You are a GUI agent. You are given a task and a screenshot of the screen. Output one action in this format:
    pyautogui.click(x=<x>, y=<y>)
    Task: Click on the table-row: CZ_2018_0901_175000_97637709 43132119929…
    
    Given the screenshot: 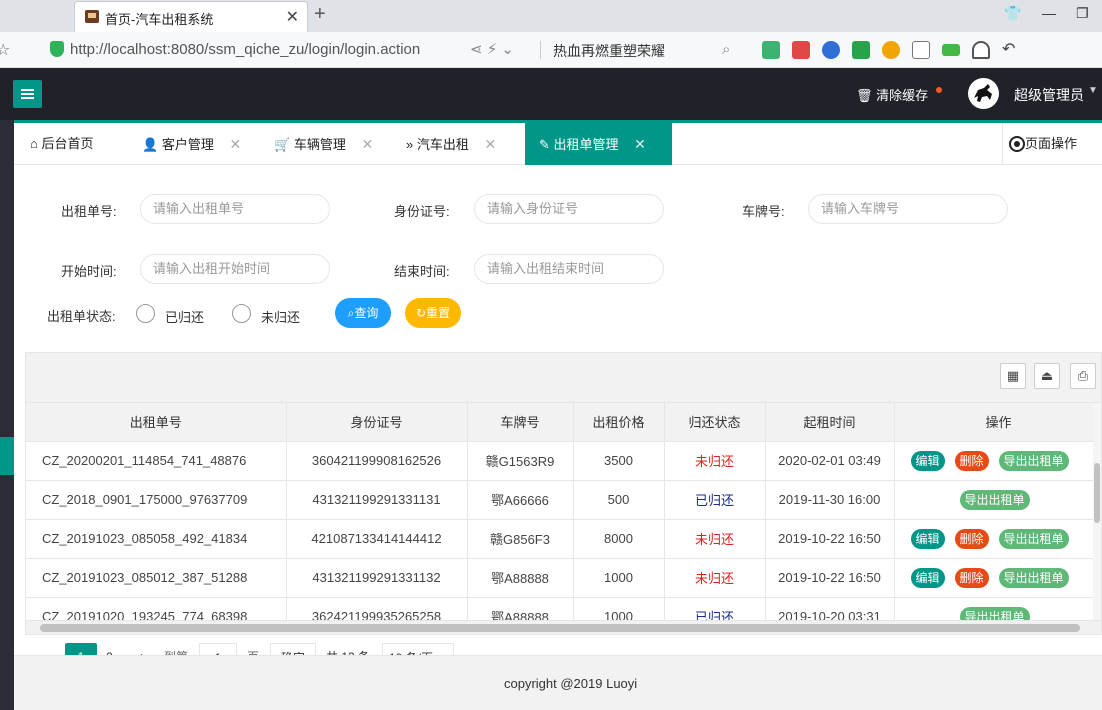 What is the action you would take?
    pyautogui.click(x=563, y=500)
    